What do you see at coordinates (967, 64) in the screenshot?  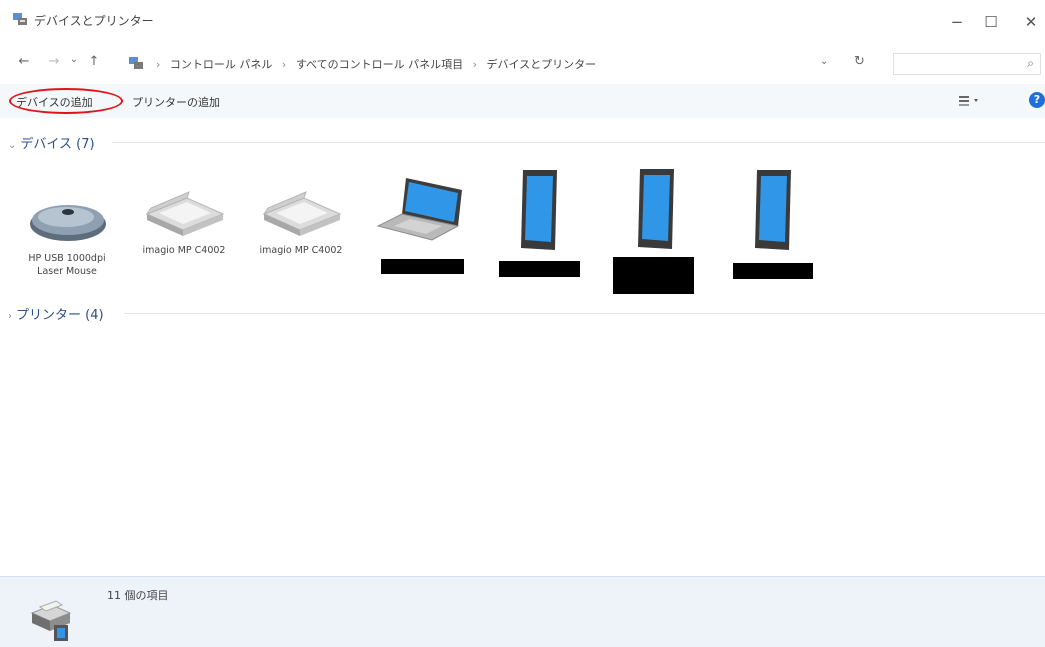 I see `search-input: ⌕` at bounding box center [967, 64].